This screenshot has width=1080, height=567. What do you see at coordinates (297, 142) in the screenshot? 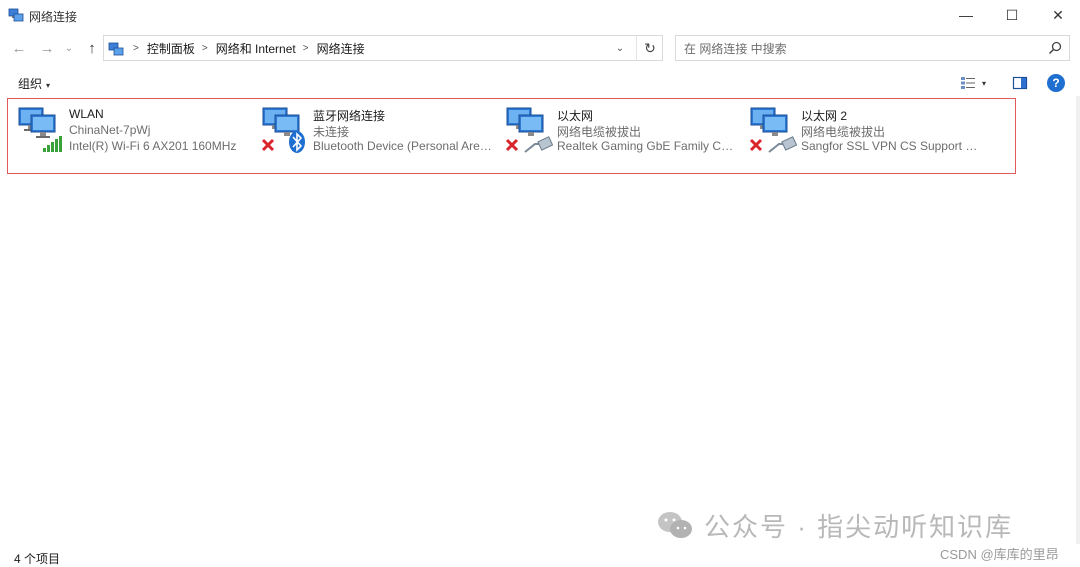
I see `bluetooth-icon` at bounding box center [297, 142].